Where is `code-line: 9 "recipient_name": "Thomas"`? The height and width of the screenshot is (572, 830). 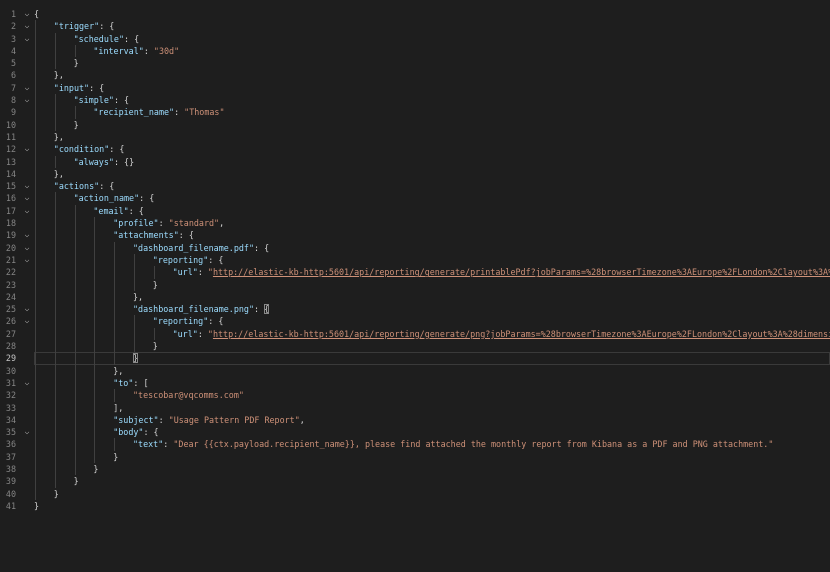
code-line: 9 "recipient_name": "Thomas" is located at coordinates (415, 112).